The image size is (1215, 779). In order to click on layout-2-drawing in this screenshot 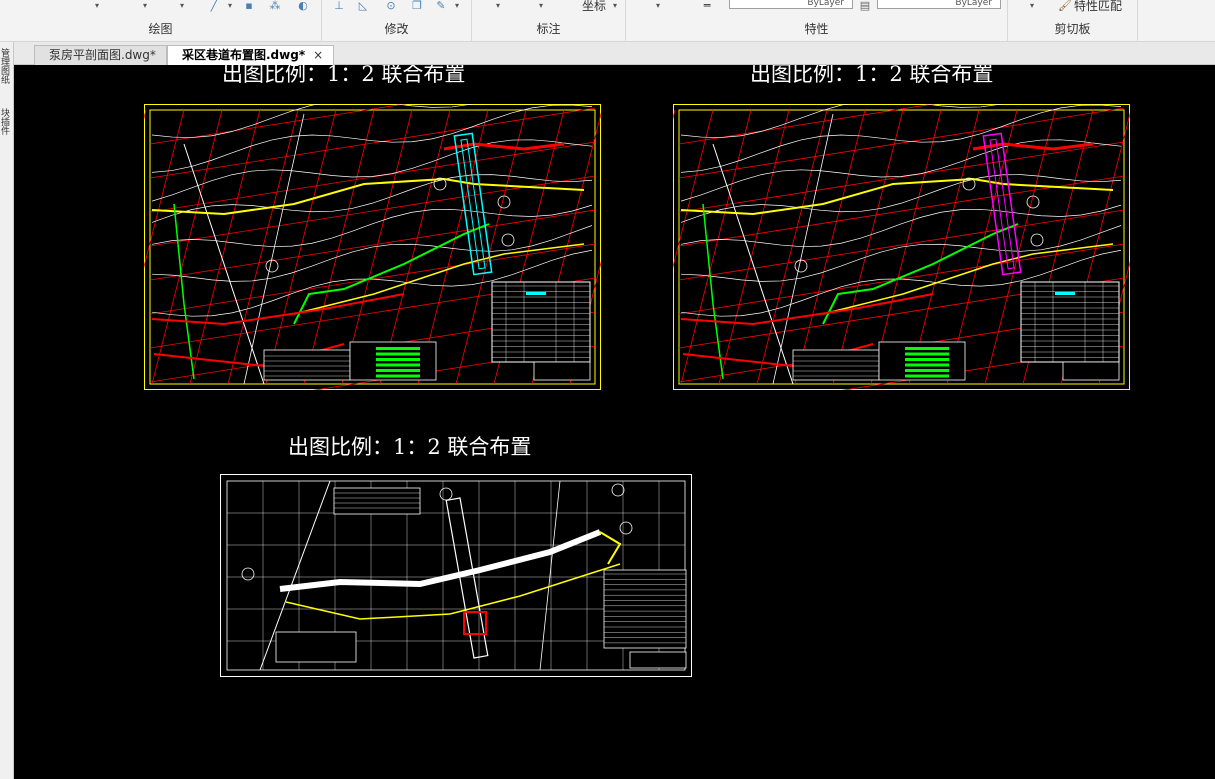, I will do `click(901, 247)`.